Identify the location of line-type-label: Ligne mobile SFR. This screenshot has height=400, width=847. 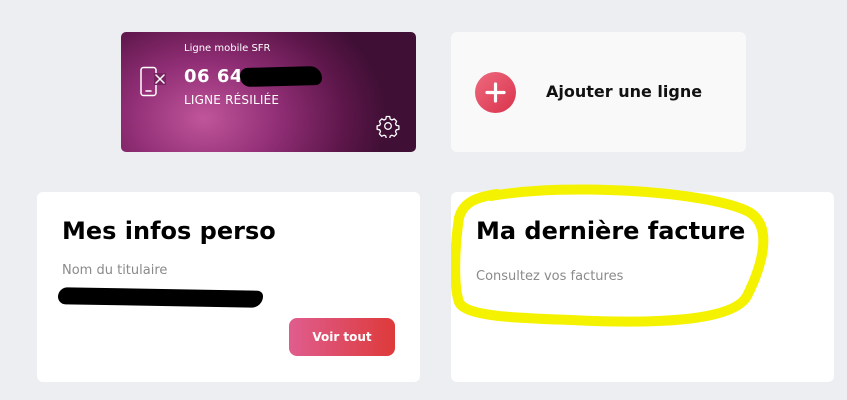
(227, 48).